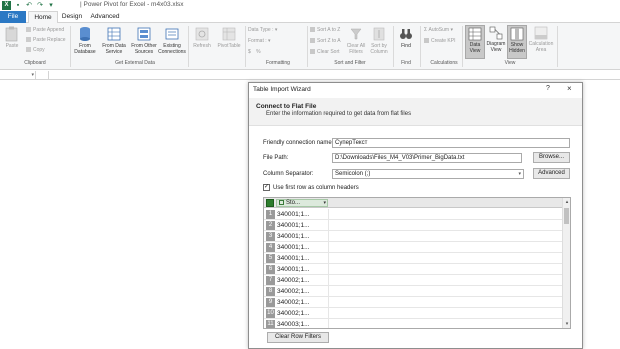  I want to click on paste-replace-icon, so click(28, 39).